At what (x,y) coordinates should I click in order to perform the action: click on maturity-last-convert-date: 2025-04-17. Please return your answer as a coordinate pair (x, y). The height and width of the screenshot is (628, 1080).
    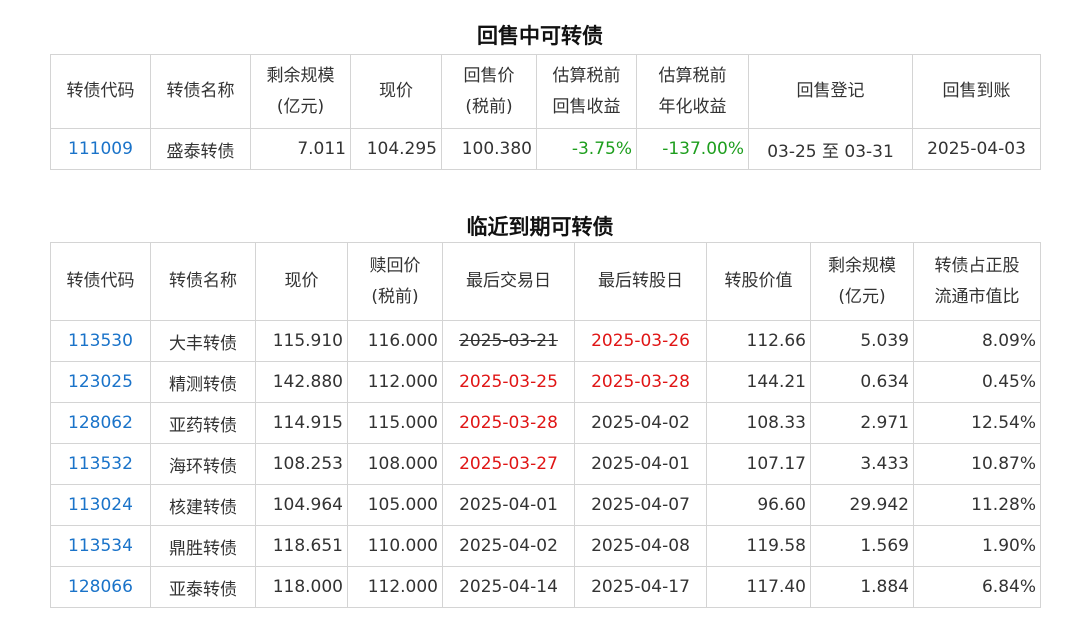
    Looking at the image, I should click on (640, 587).